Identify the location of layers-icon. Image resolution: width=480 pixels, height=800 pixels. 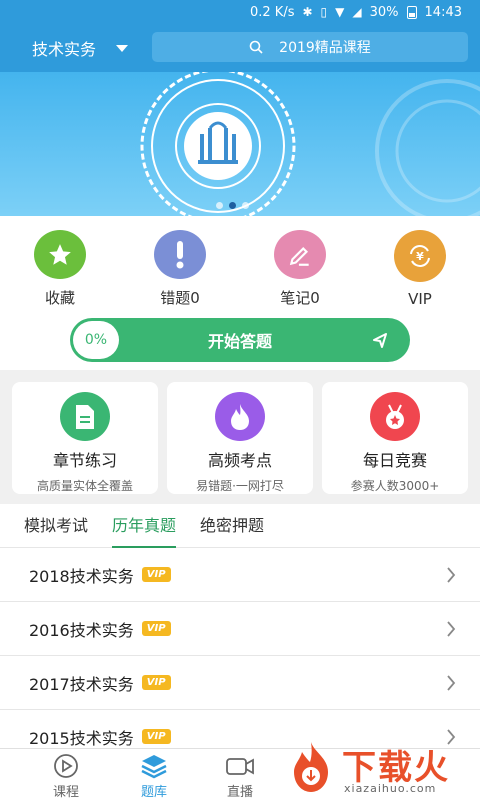
(154, 767).